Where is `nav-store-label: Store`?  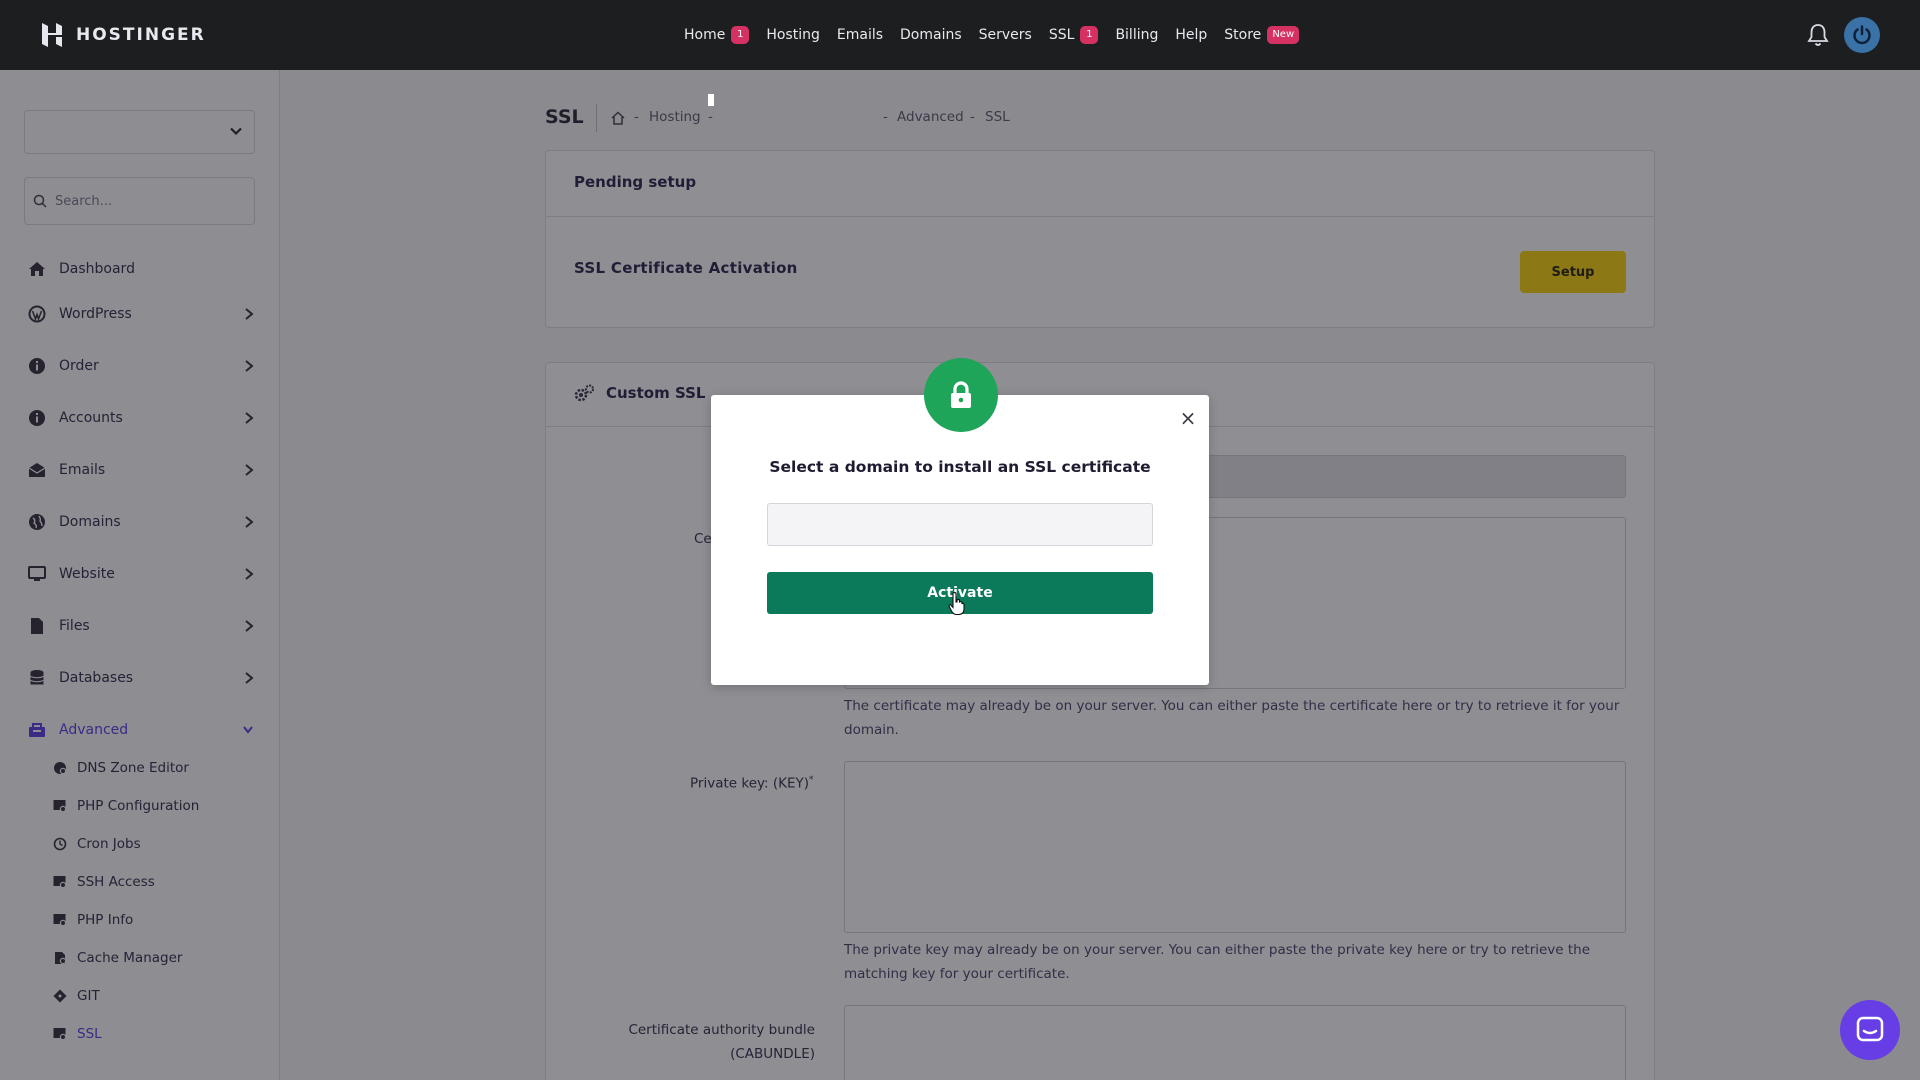 nav-store-label: Store is located at coordinates (1243, 35).